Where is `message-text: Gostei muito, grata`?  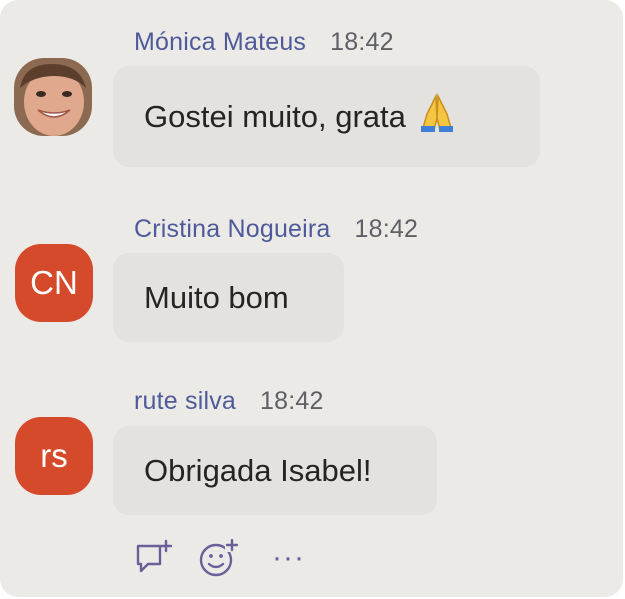 message-text: Gostei muito, grata is located at coordinates (275, 116).